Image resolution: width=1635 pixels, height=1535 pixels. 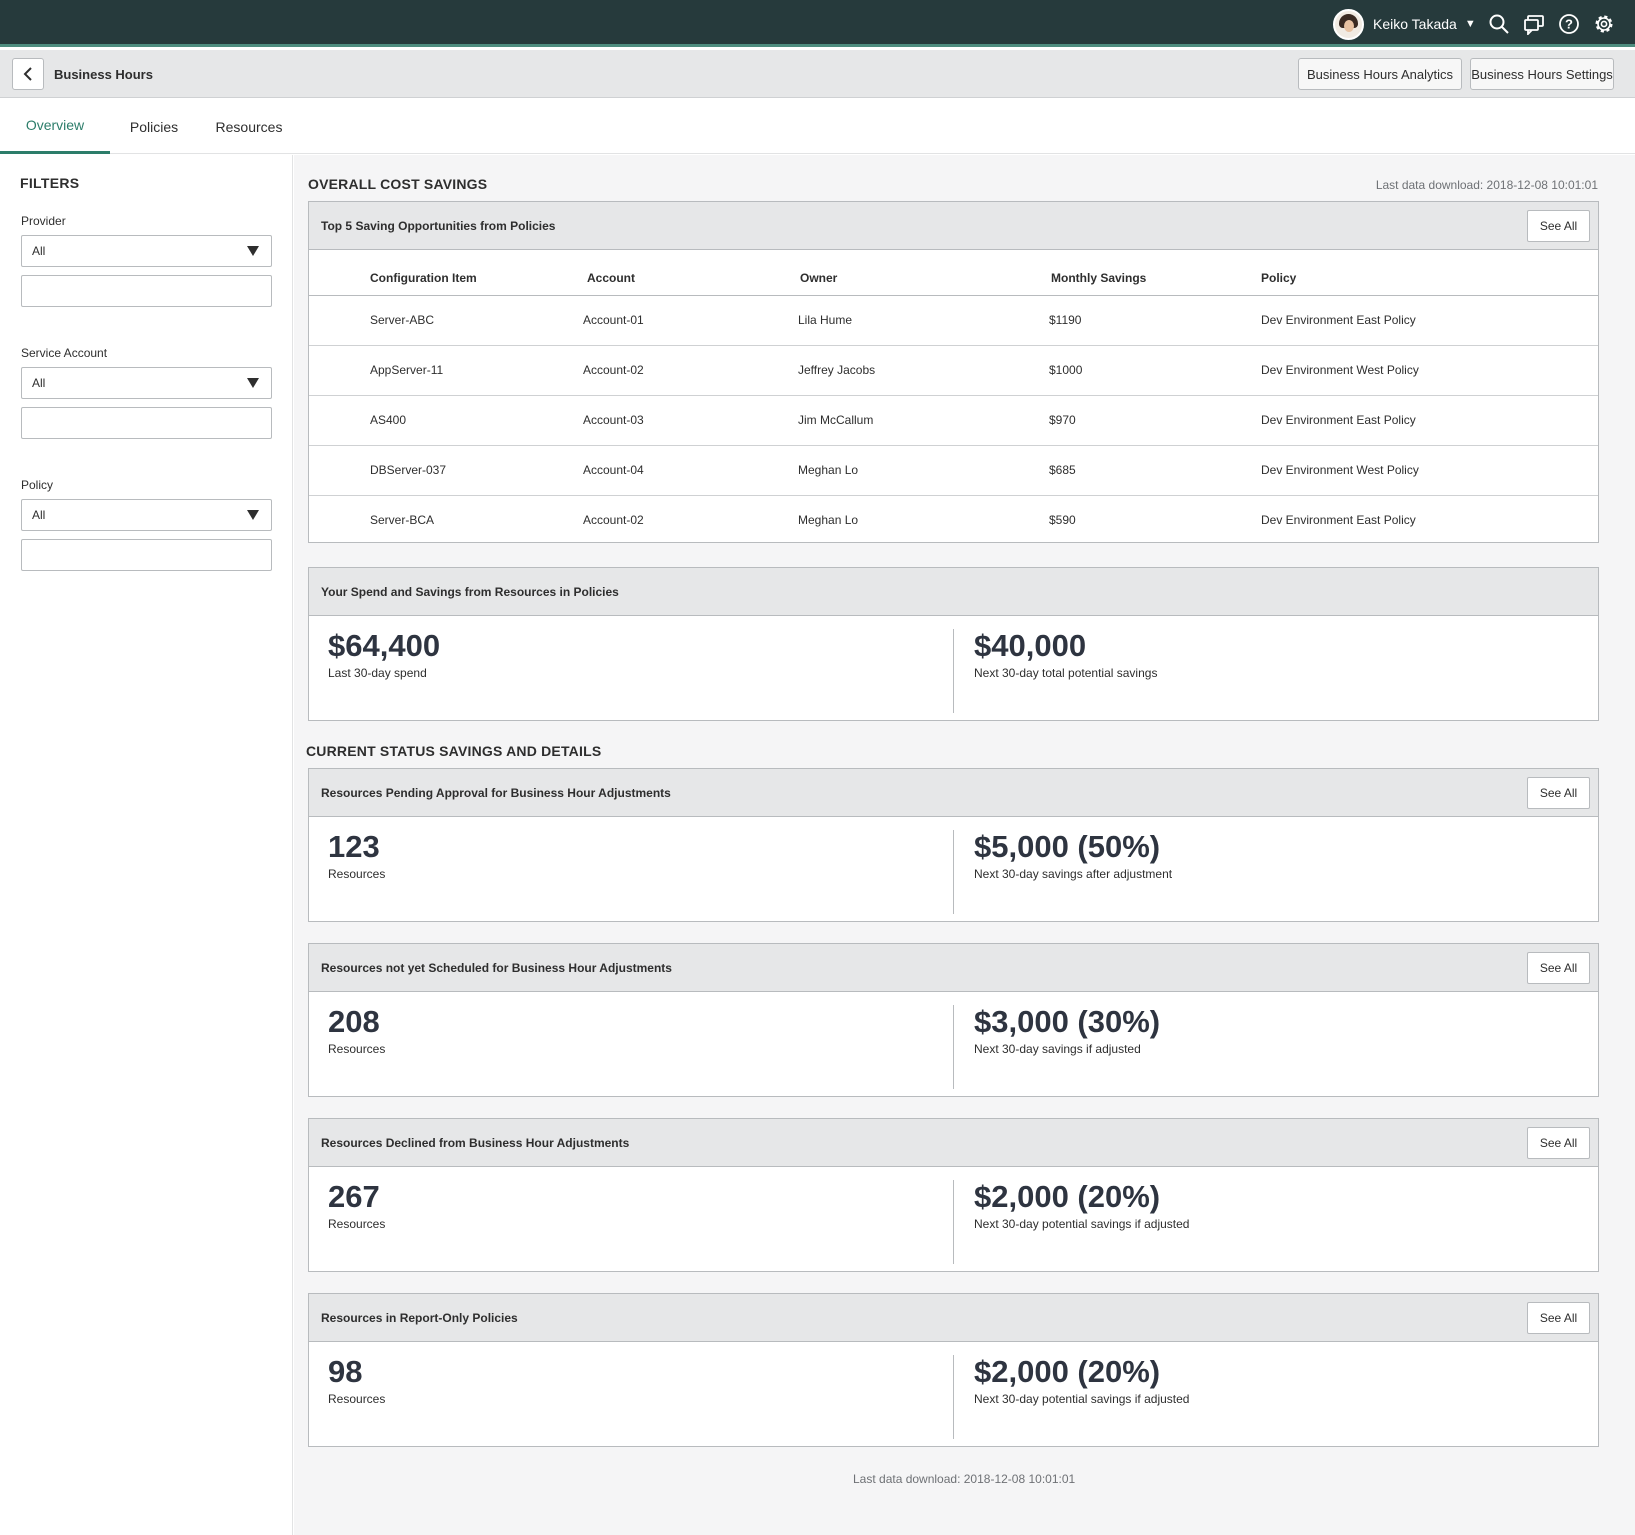 What do you see at coordinates (356, 1380) in the screenshot?
I see `resource-count-metric: 98 Resources` at bounding box center [356, 1380].